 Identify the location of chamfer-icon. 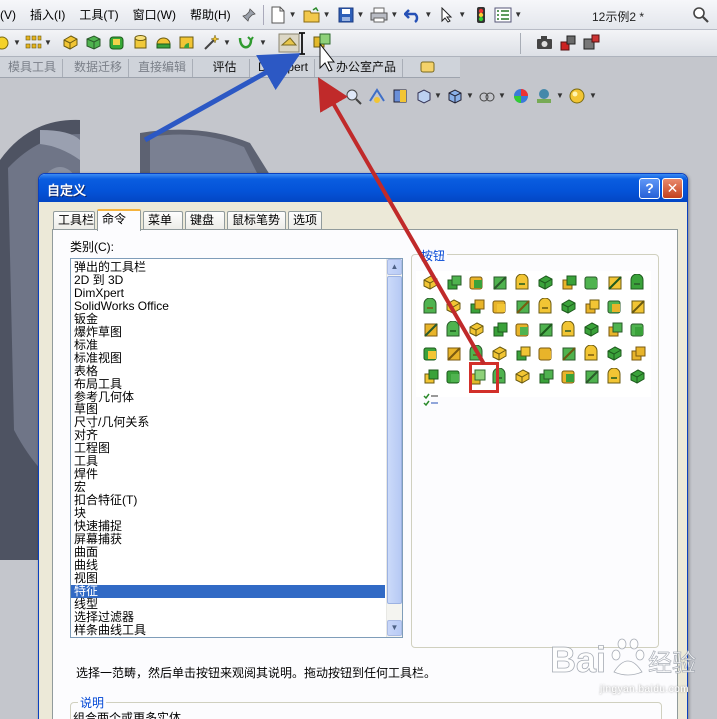
(454, 307).